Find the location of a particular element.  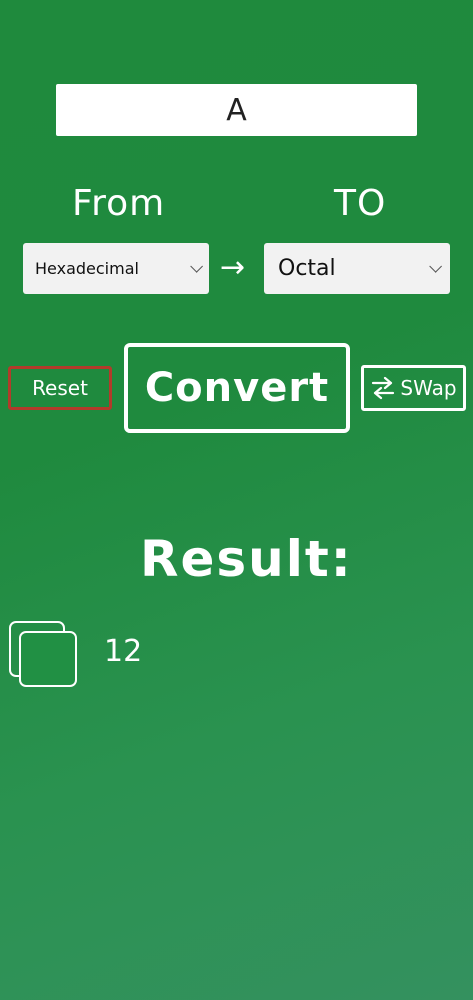

number-input is located at coordinates (236, 110).